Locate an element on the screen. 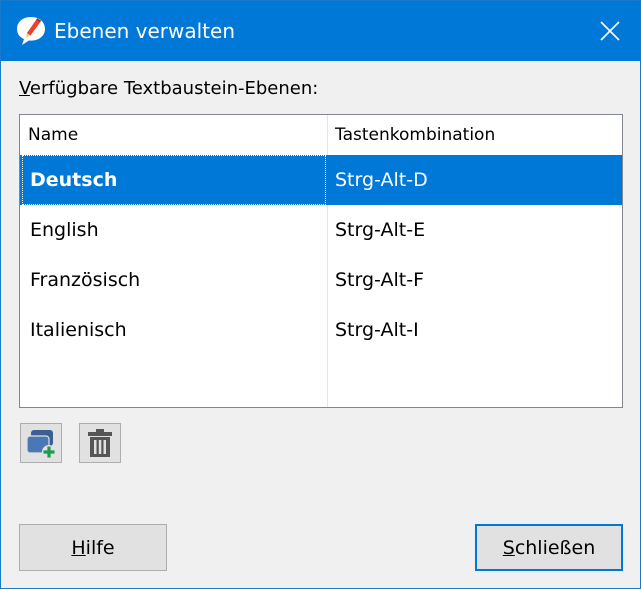 The image size is (641, 589). add-layer-button is located at coordinates (41, 443).